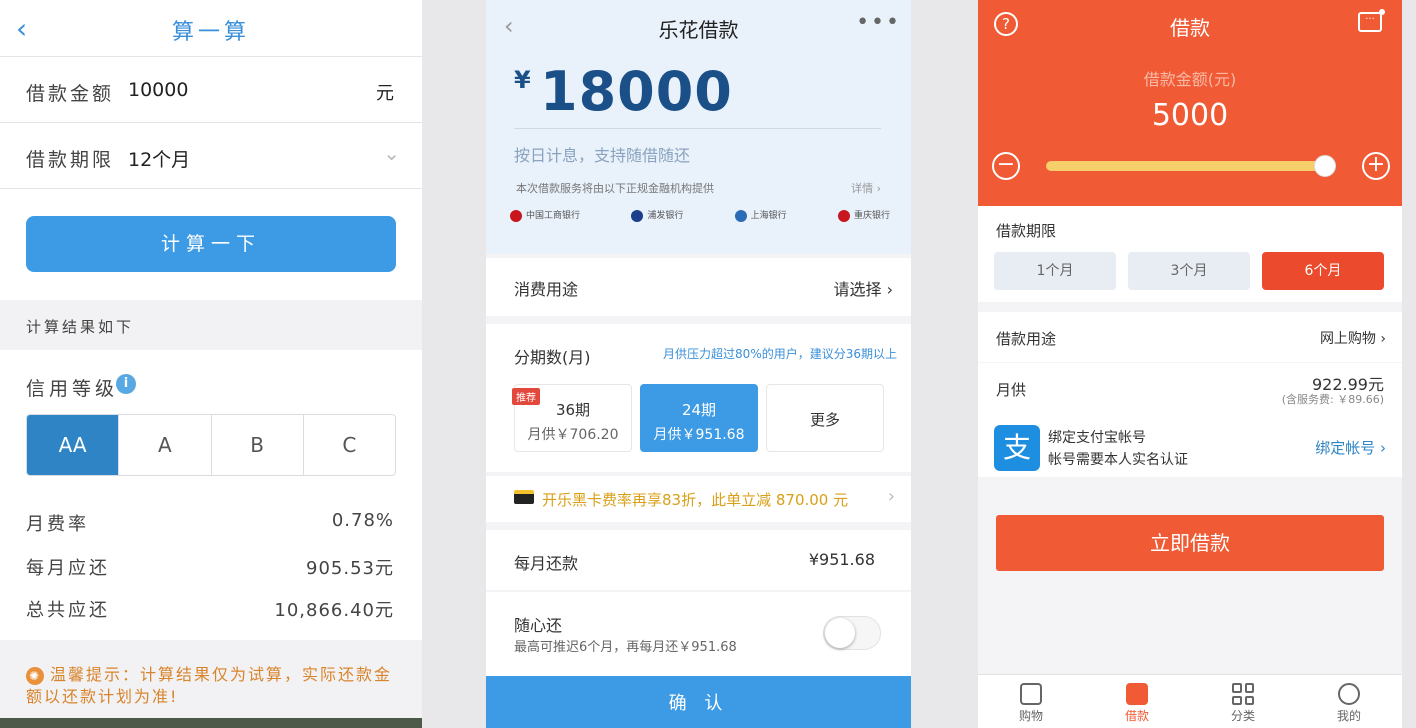 Image resolution: width=1416 pixels, height=728 pixels. What do you see at coordinates (211, 686) in the screenshot?
I see `warm-tip: ✺ 温馨提示：计算结果仅为试算，实际还款金额以还款计划为准!` at bounding box center [211, 686].